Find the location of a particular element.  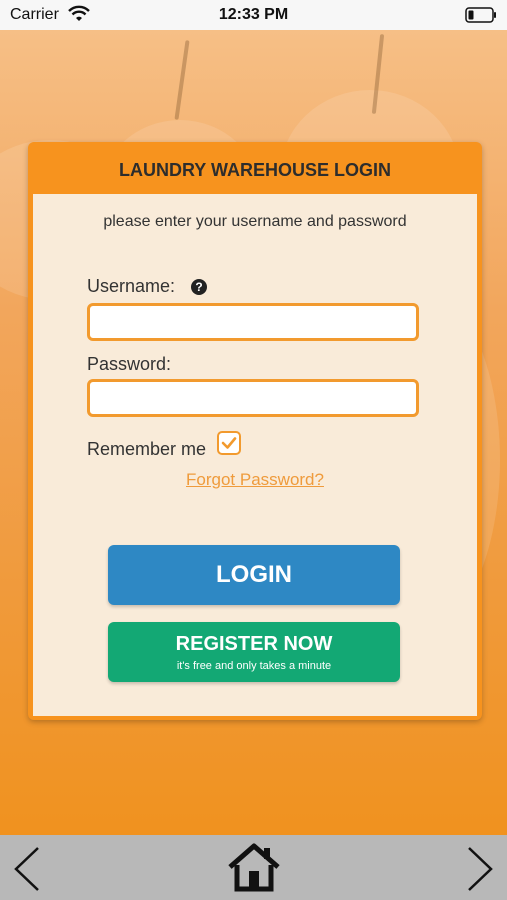

remember-me-checkbox is located at coordinates (229, 443).